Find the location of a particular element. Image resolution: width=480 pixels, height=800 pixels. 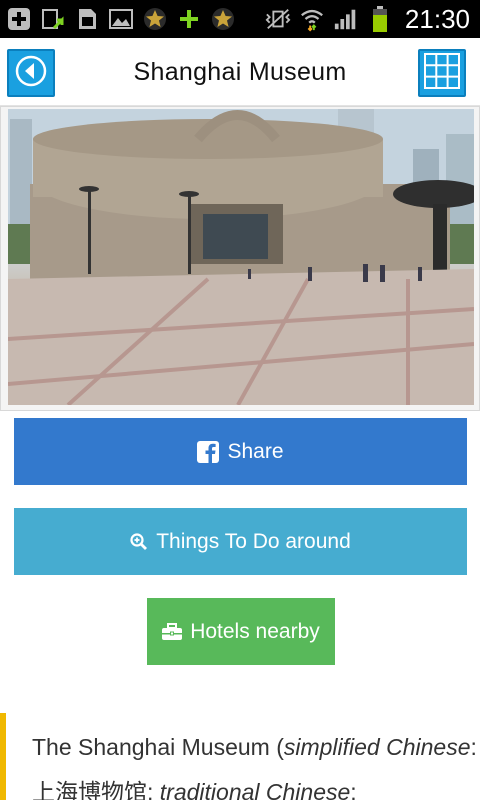

upload-icon is located at coordinates (53, 19).